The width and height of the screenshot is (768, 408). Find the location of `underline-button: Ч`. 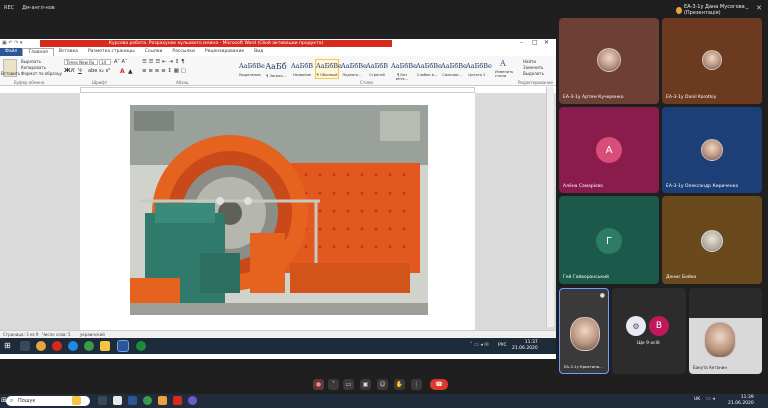

underline-button: Ч is located at coordinates (80, 71).